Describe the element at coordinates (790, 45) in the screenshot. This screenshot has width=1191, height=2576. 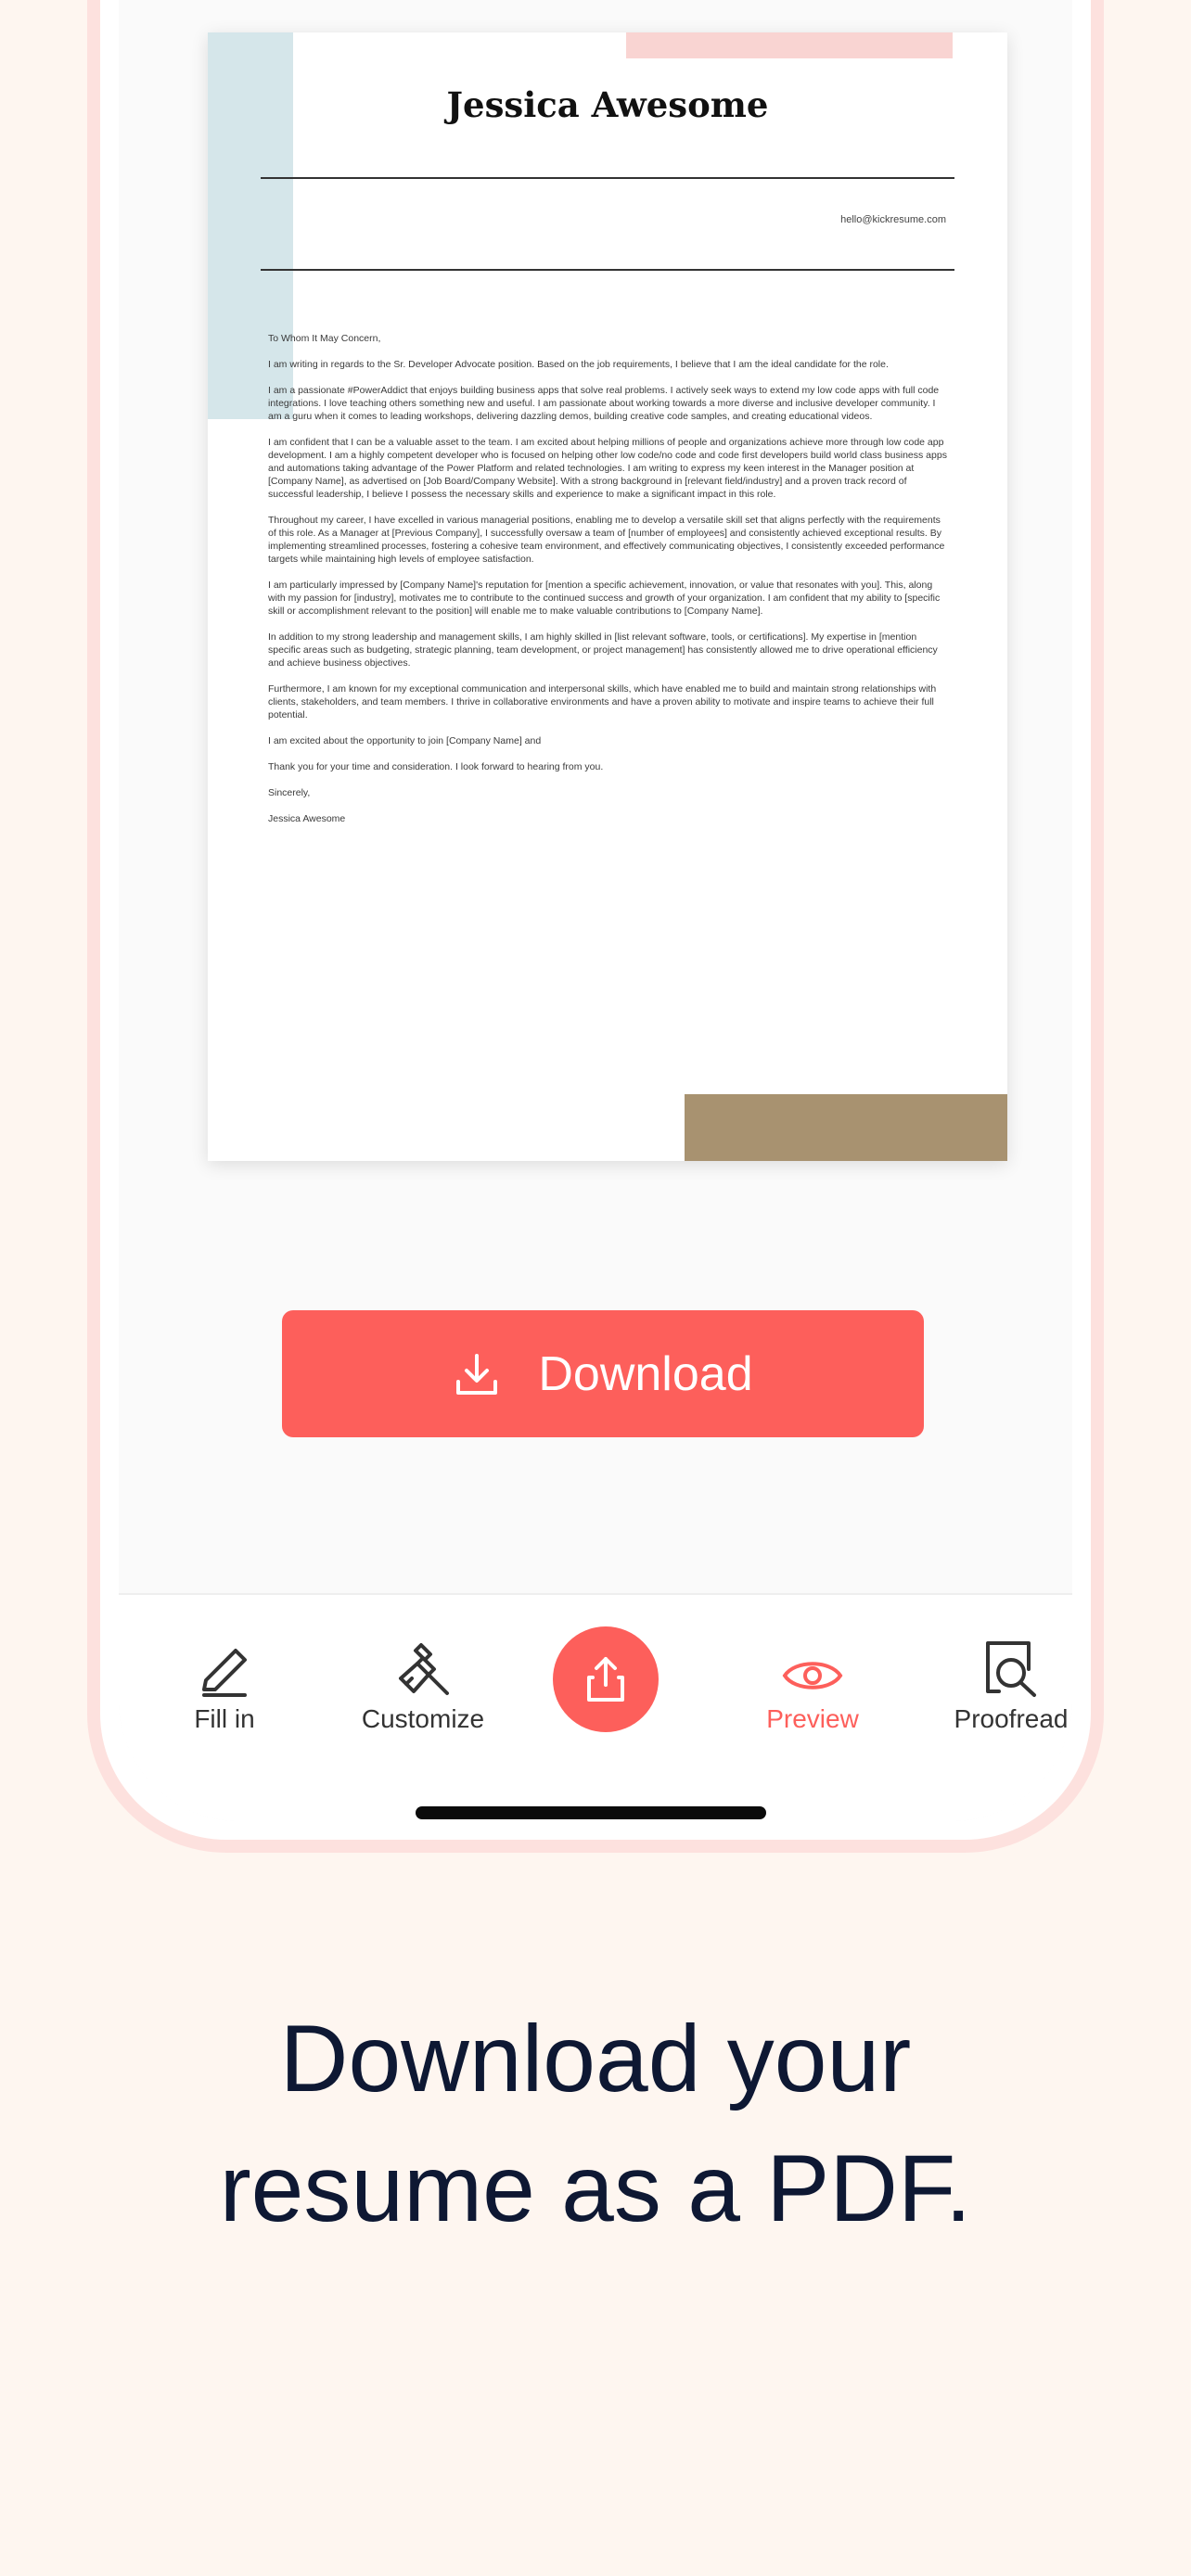
I see `decor-pink-block` at that location.